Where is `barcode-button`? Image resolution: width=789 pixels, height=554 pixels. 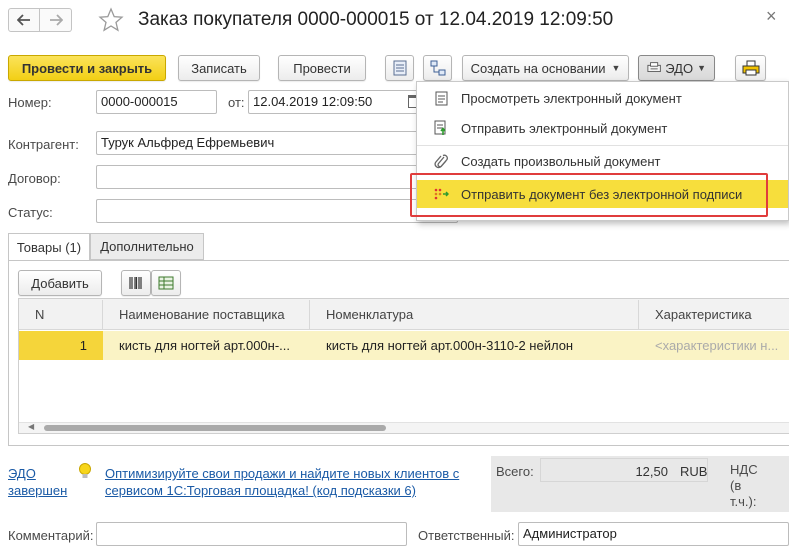
barcode-button is located at coordinates (136, 283).